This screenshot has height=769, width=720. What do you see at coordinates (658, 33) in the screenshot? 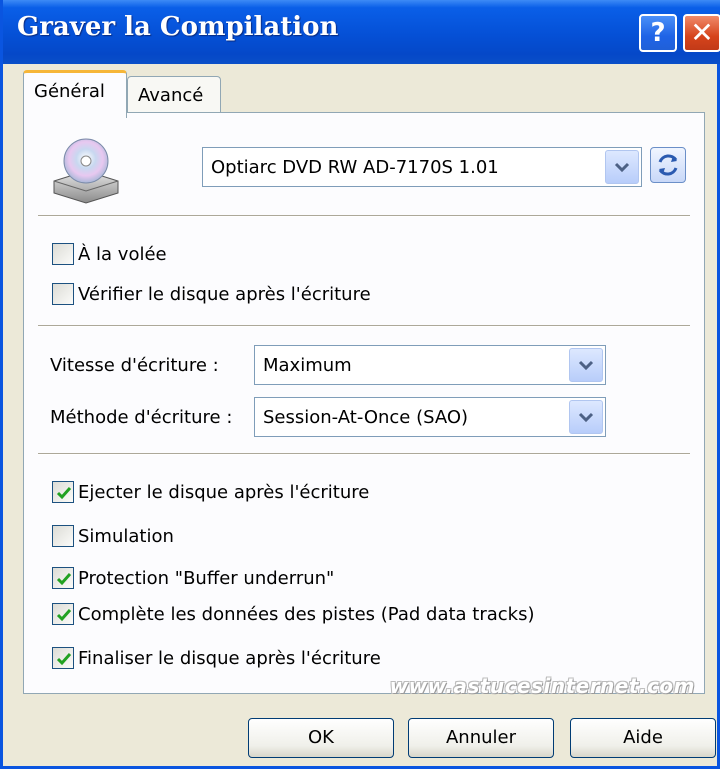
I see `help-button: ?` at bounding box center [658, 33].